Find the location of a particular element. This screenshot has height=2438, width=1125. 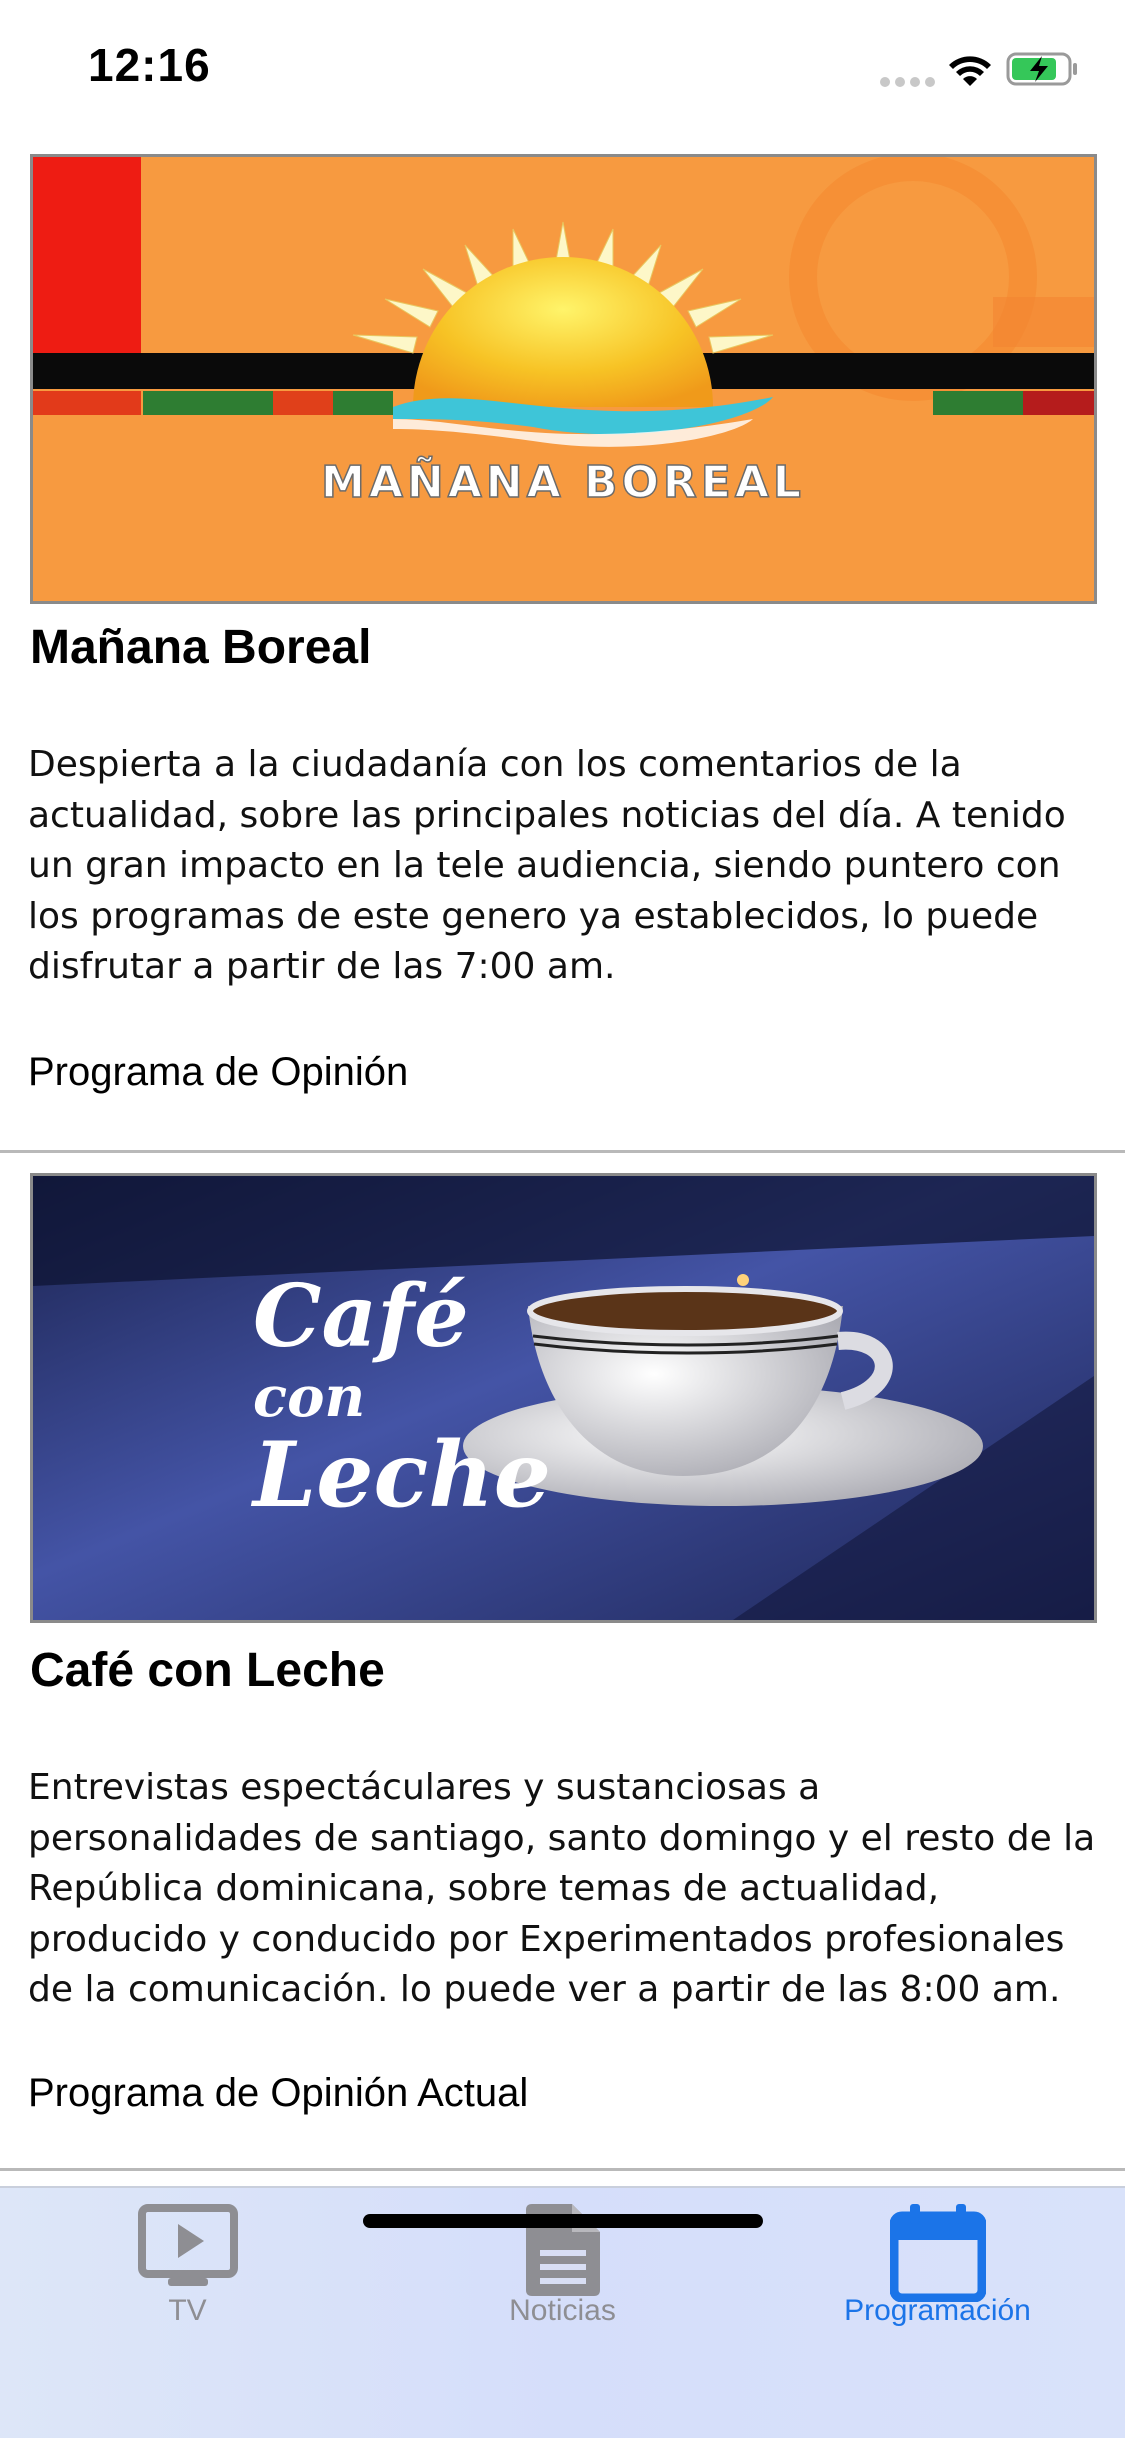

calendar-icon is located at coordinates (937, 2253).